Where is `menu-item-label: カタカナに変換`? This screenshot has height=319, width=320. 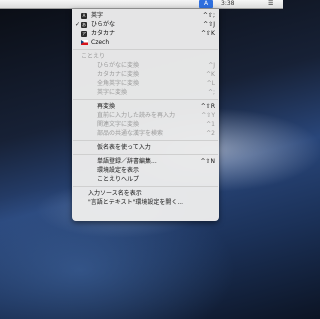
menu-item-label: カタカナに変換 is located at coordinates (118, 74).